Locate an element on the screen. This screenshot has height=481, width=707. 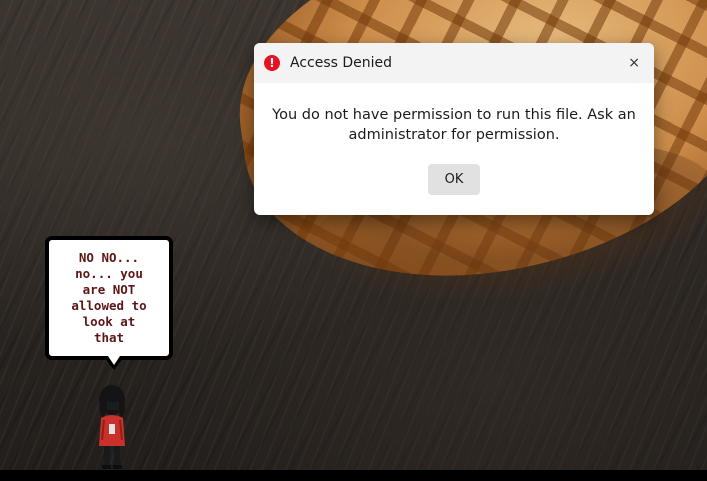
dialog-title: Access Denied is located at coordinates (341, 63).